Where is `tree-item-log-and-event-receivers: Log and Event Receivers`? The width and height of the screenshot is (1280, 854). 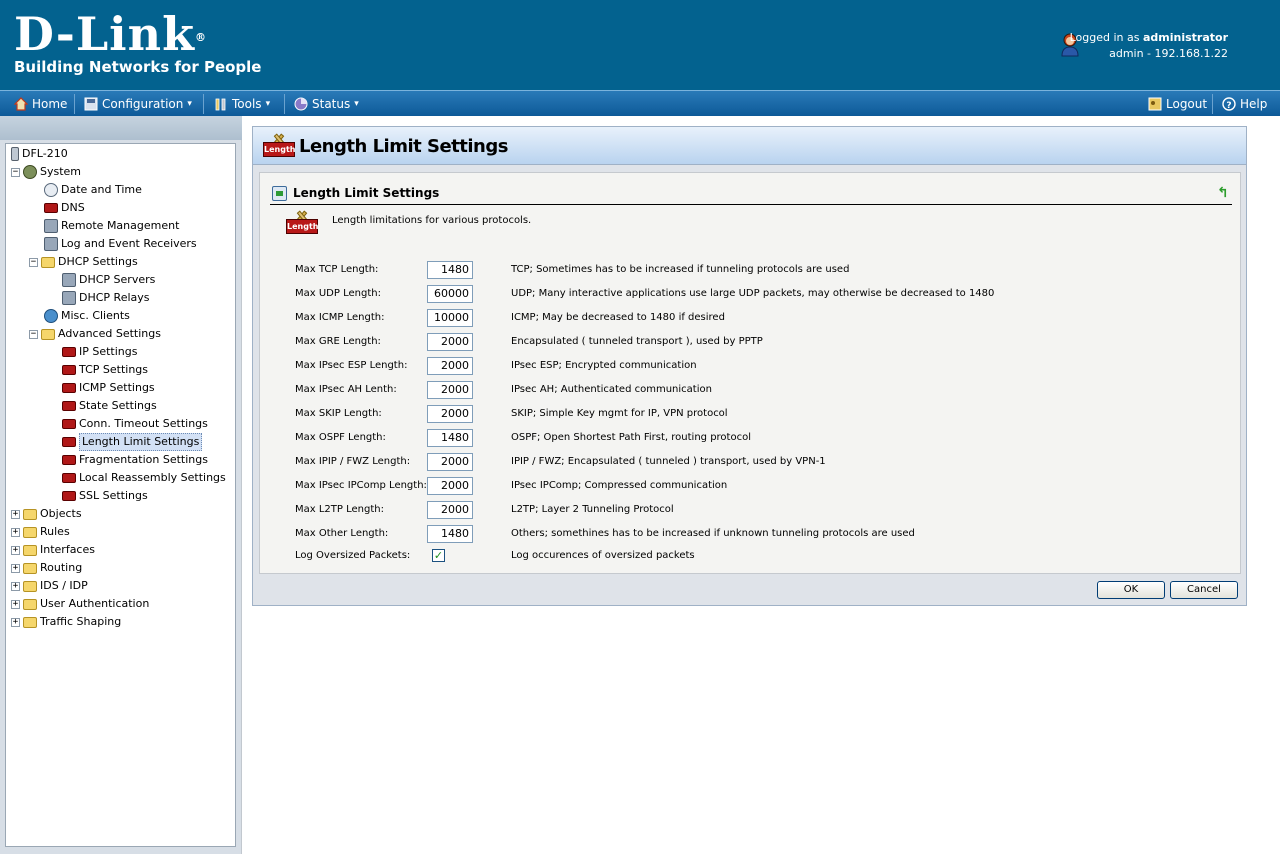 tree-item-log-and-event-receivers: Log and Event Receivers is located at coordinates (120, 244).